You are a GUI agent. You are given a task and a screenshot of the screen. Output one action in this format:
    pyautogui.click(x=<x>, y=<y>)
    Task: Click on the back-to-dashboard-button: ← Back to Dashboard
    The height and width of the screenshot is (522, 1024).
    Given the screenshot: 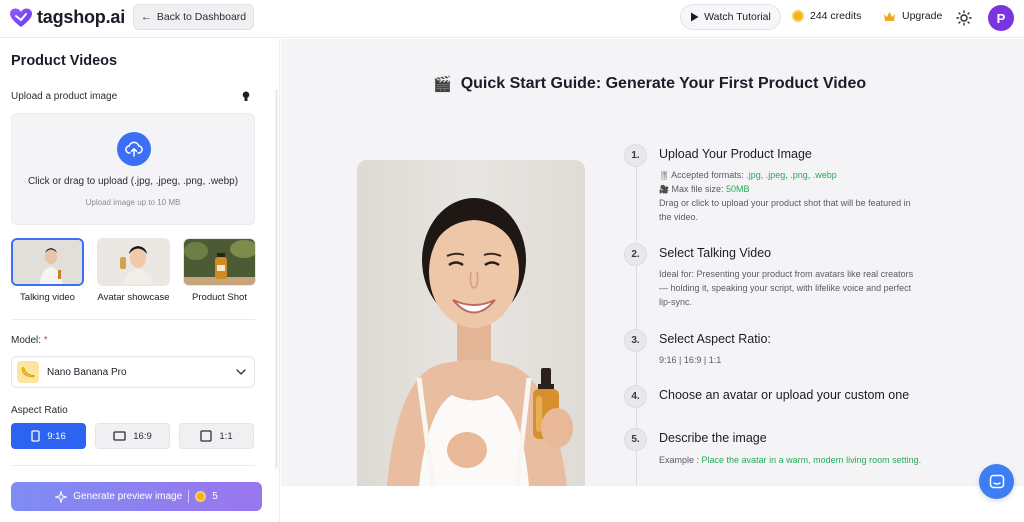 What is the action you would take?
    pyautogui.click(x=193, y=17)
    